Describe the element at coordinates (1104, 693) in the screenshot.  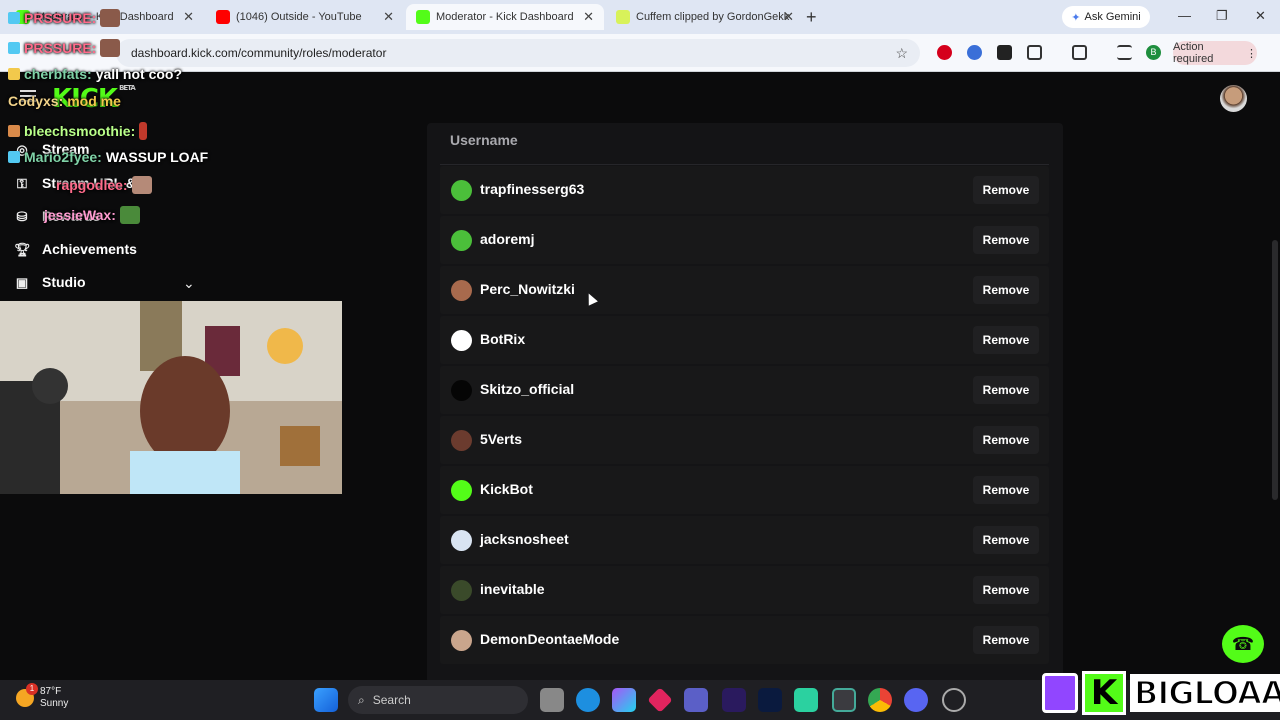
I see `kick-logo-icon: K` at that location.